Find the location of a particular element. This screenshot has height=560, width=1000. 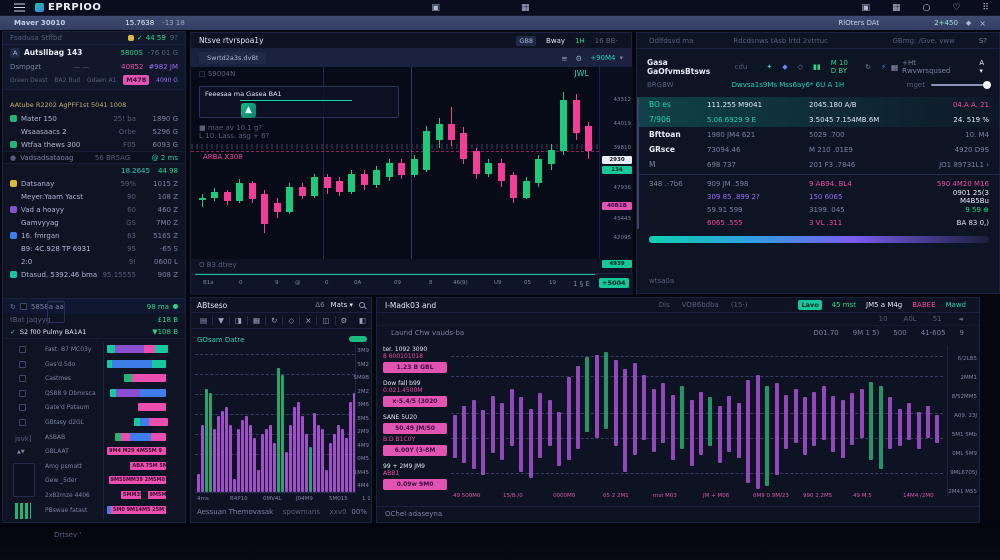

order-header-far: S? is located at coordinates (983, 41).